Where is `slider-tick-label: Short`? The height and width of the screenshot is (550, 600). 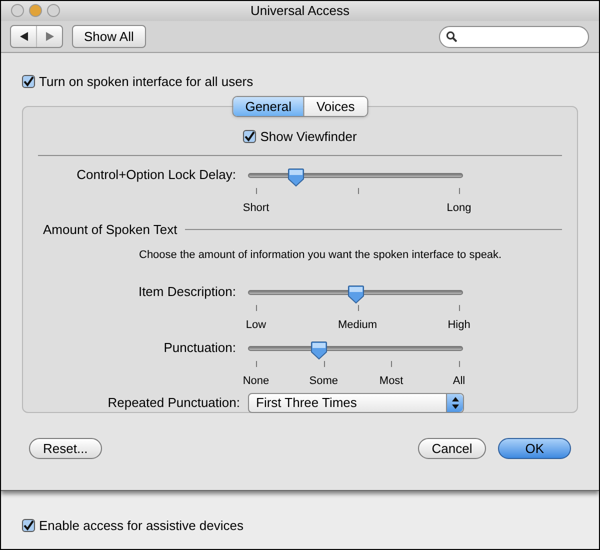
slider-tick-label: Short is located at coordinates (256, 208).